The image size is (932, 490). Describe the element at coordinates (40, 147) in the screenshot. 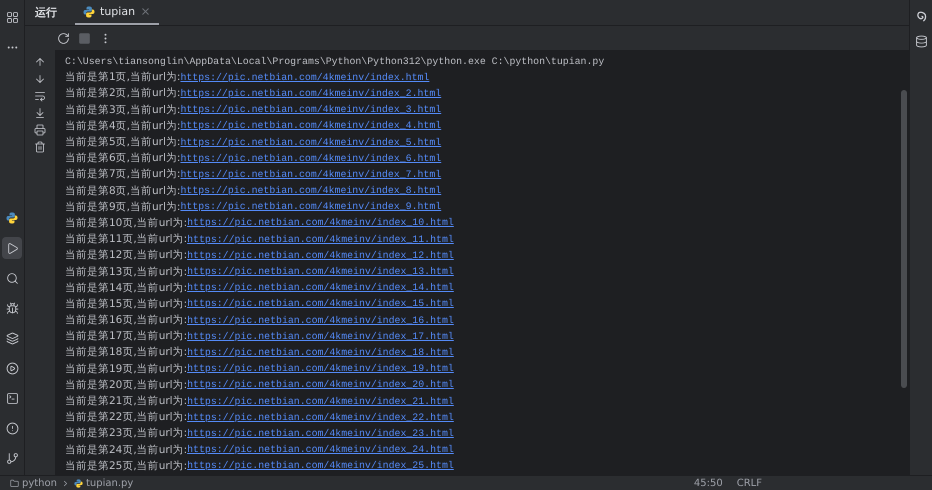

I see `trash-icon` at that location.